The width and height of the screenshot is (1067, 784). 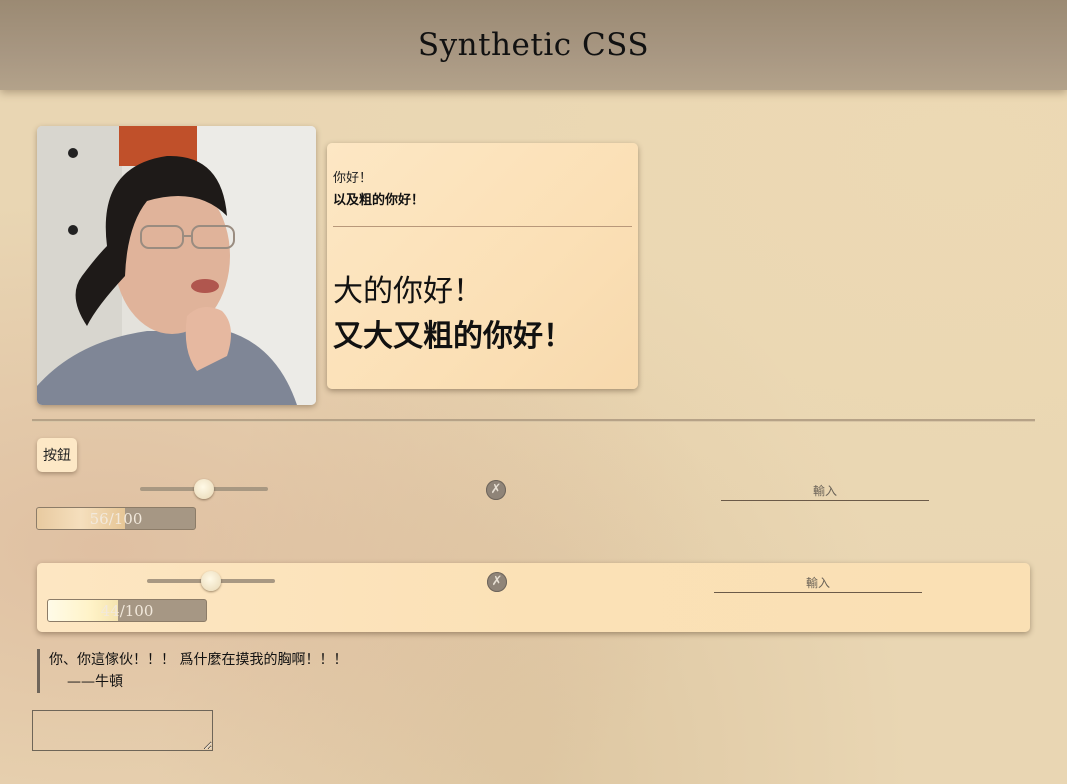 What do you see at coordinates (496, 490) in the screenshot?
I see `clear-button: ✗` at bounding box center [496, 490].